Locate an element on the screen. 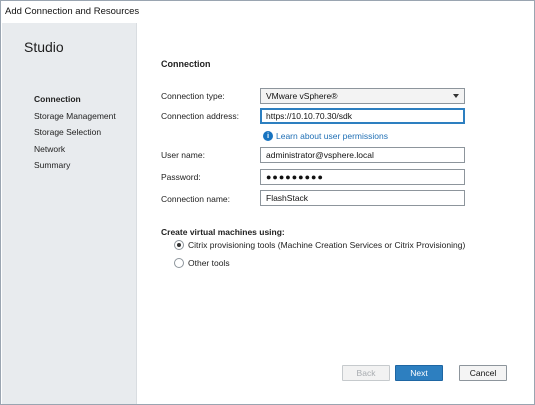 The width and height of the screenshot is (535, 405). user-name-label: User name: is located at coordinates (183, 155).